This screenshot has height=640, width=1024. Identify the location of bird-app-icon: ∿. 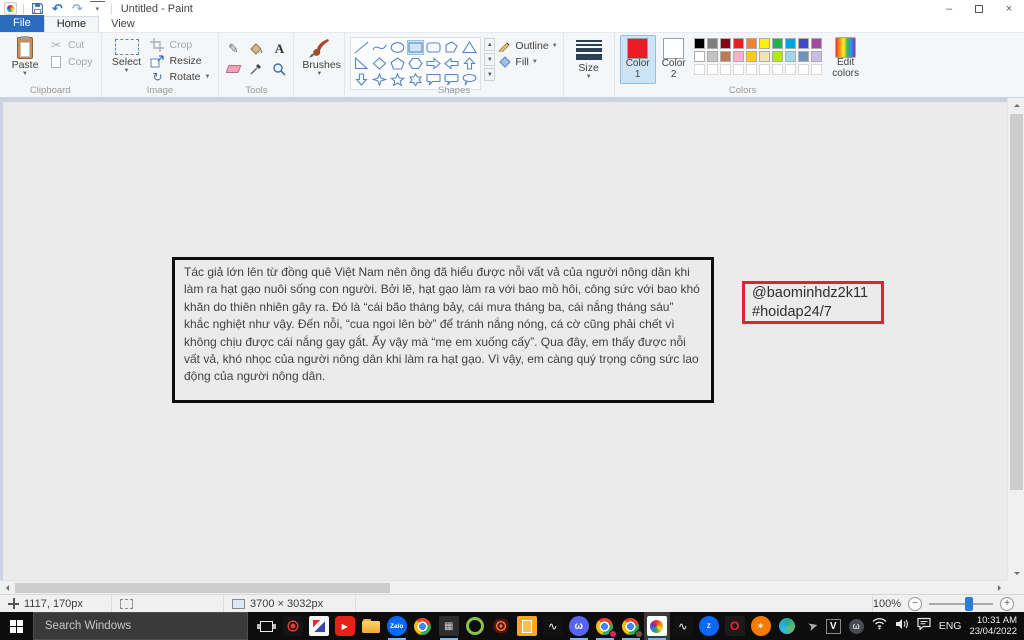
(553, 626).